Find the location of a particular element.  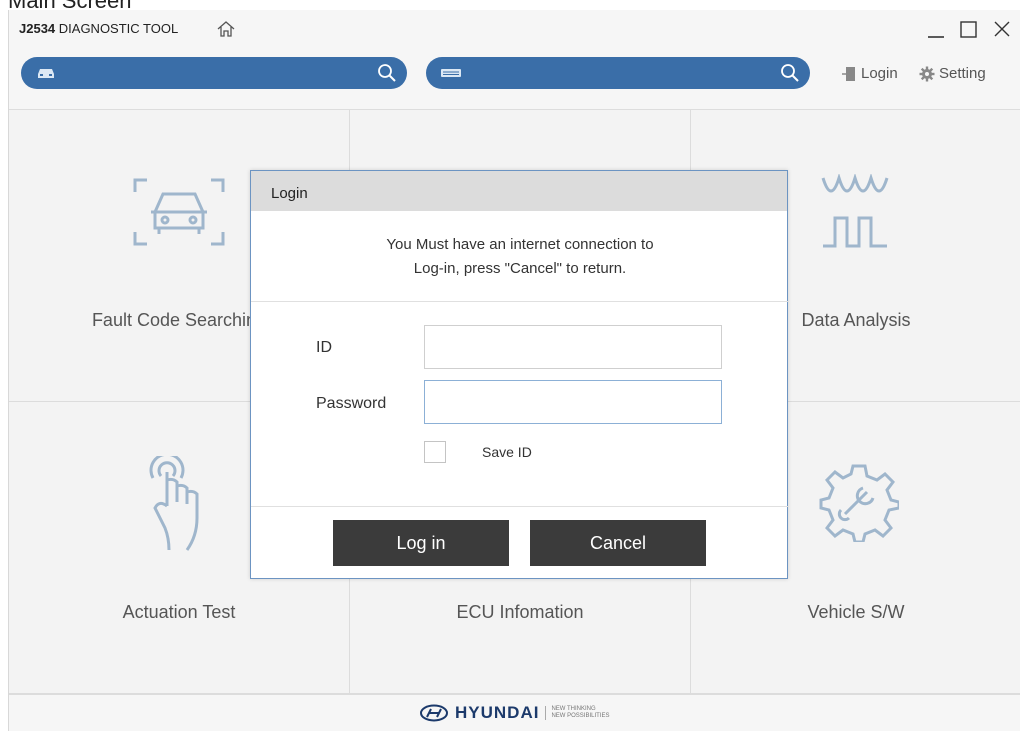

home-icon is located at coordinates (226, 29).